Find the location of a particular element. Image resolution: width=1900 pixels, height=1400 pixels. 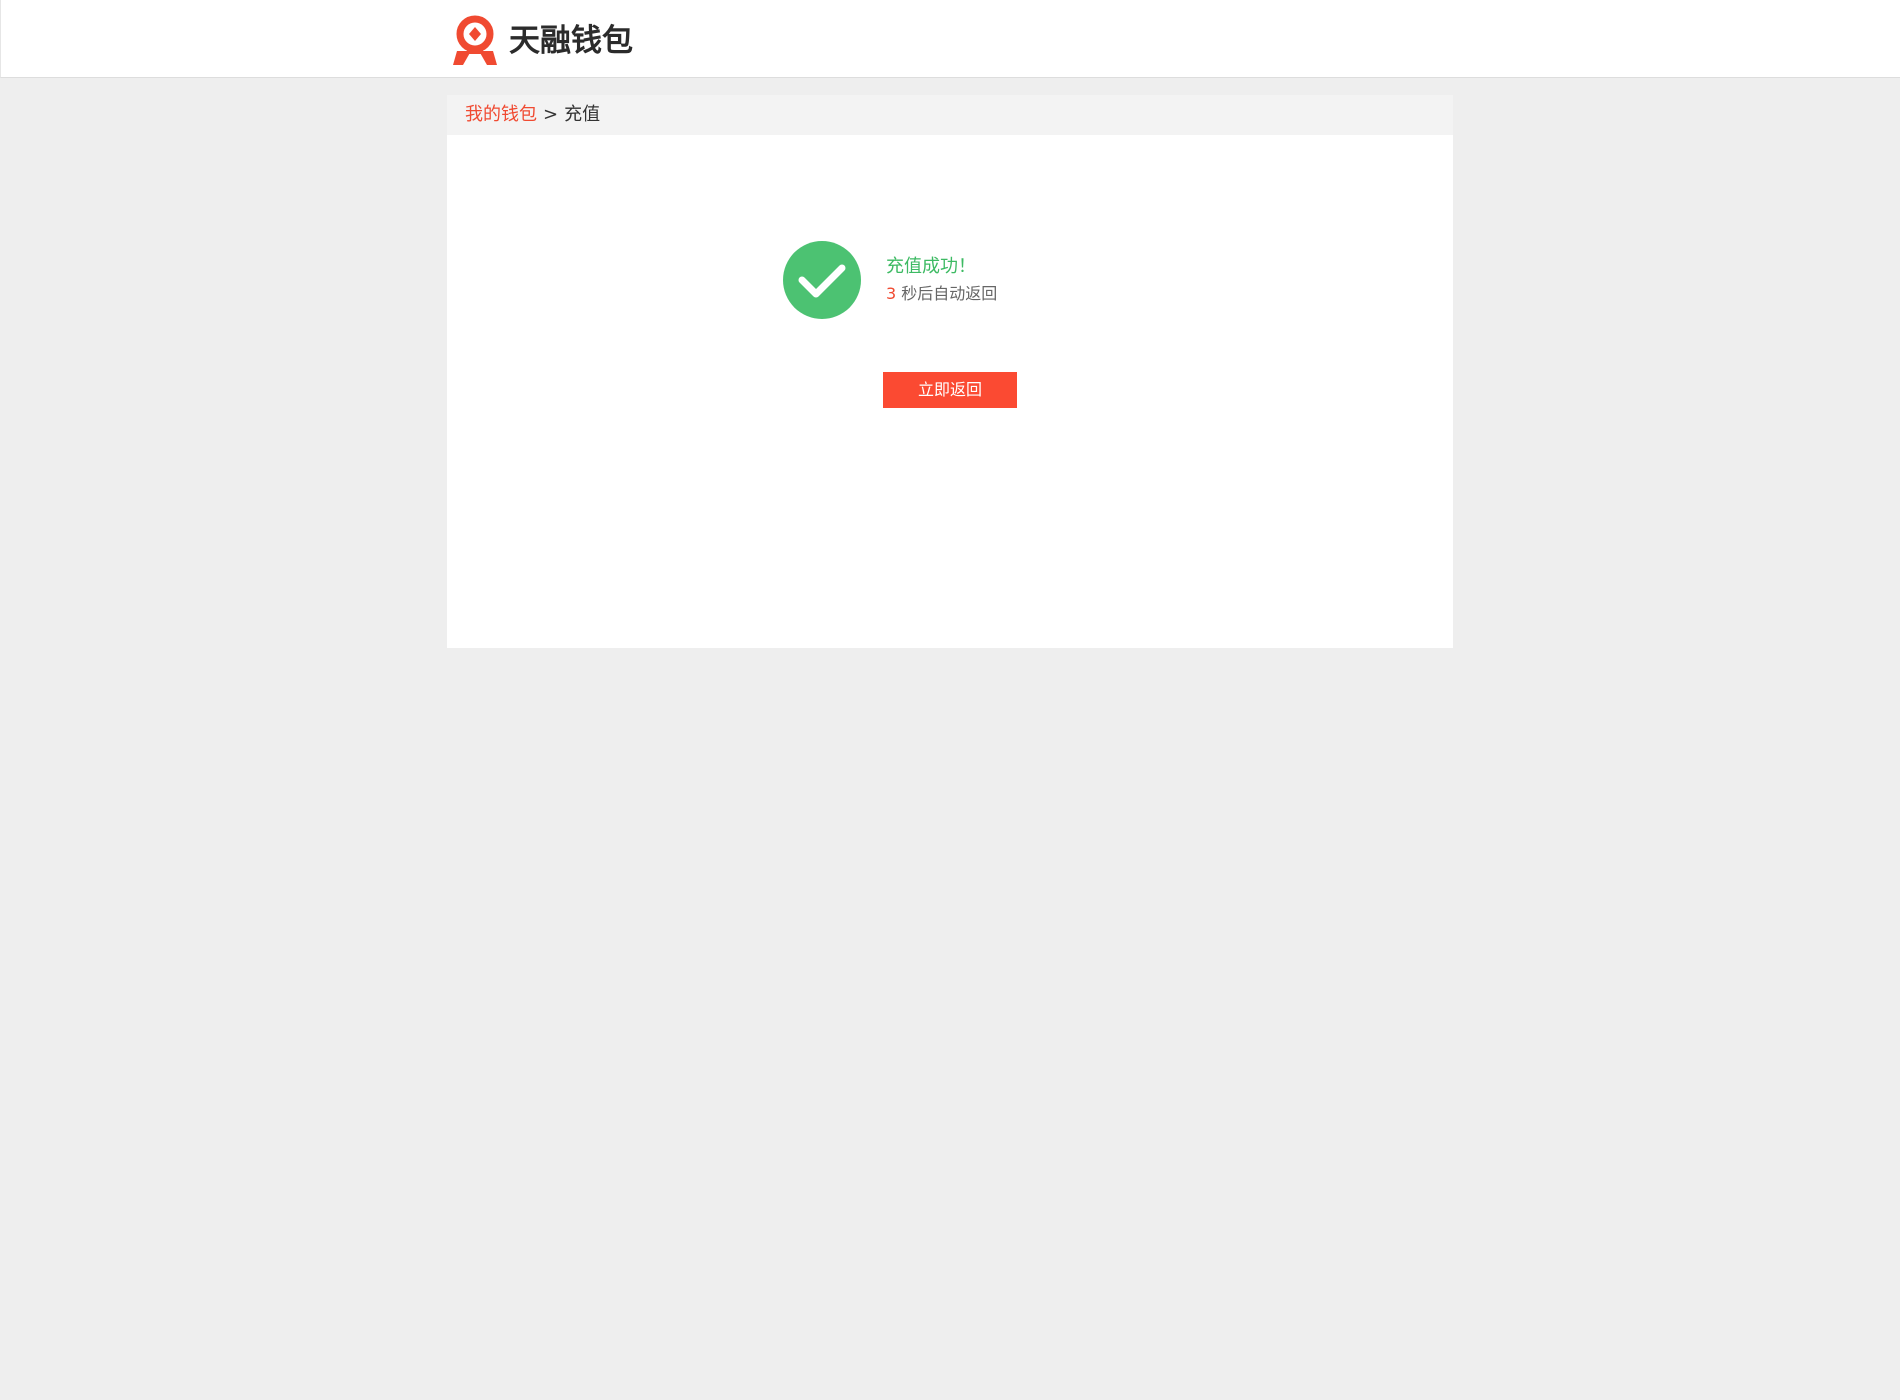

return-now-button: 立即返回 is located at coordinates (950, 390).